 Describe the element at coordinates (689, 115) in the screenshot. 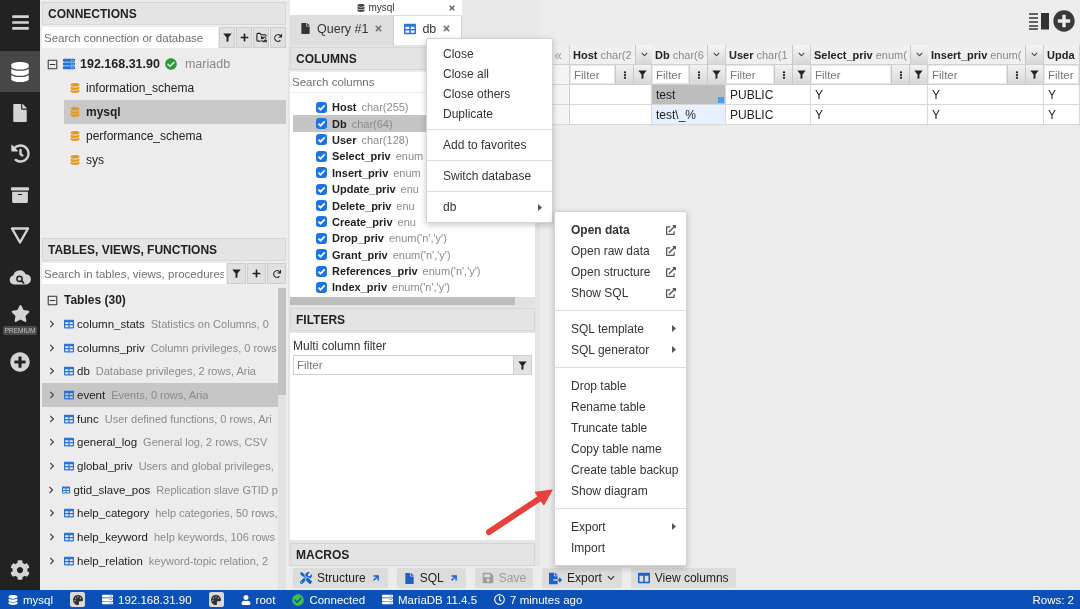

I see `table-cell: test\_%` at that location.